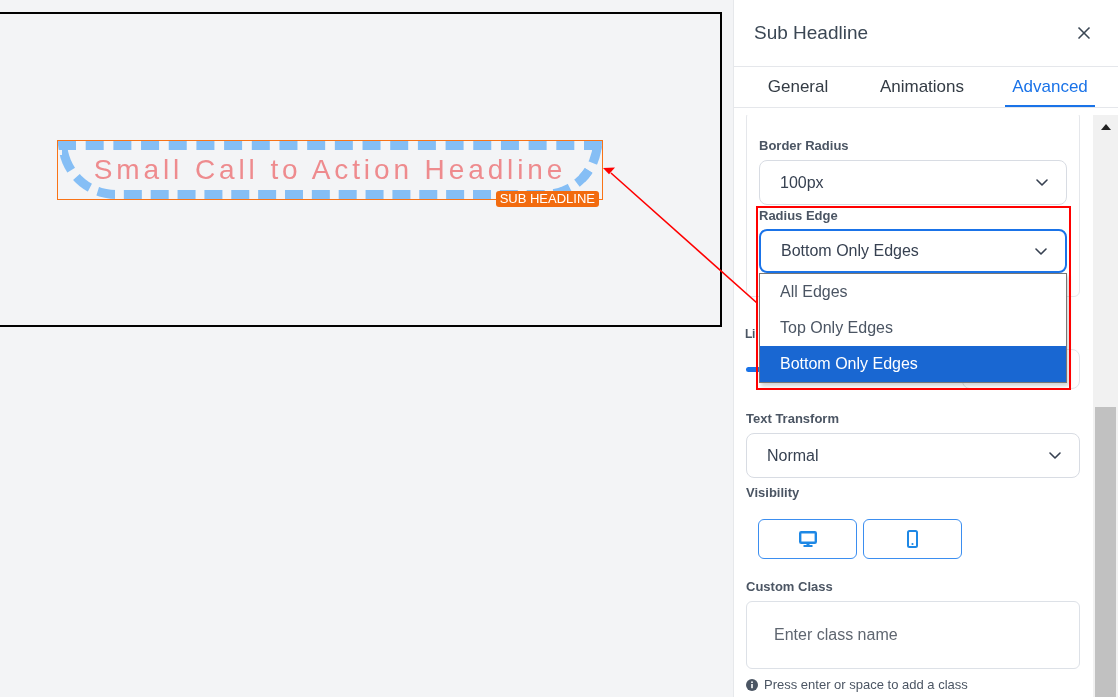  Describe the element at coordinates (798, 216) in the screenshot. I see `field-label: Radius Edge` at that location.